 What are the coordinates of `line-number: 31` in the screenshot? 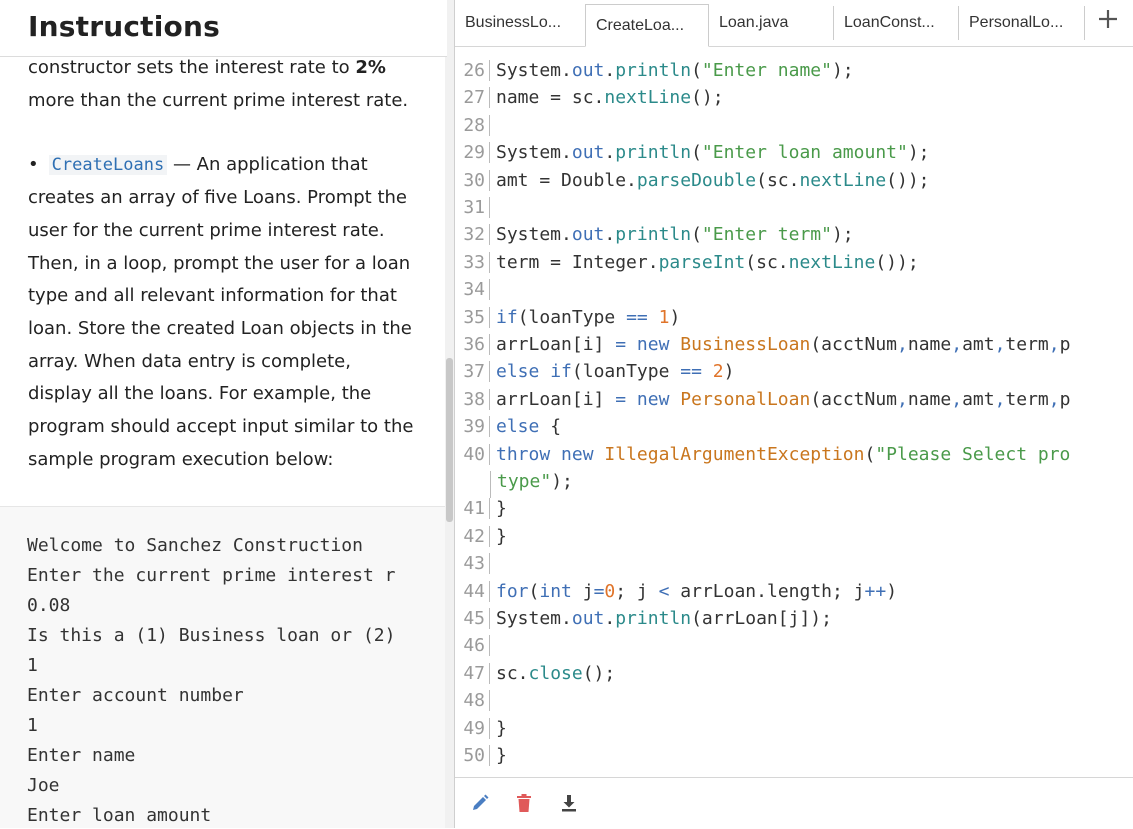 It's located at (472, 207).